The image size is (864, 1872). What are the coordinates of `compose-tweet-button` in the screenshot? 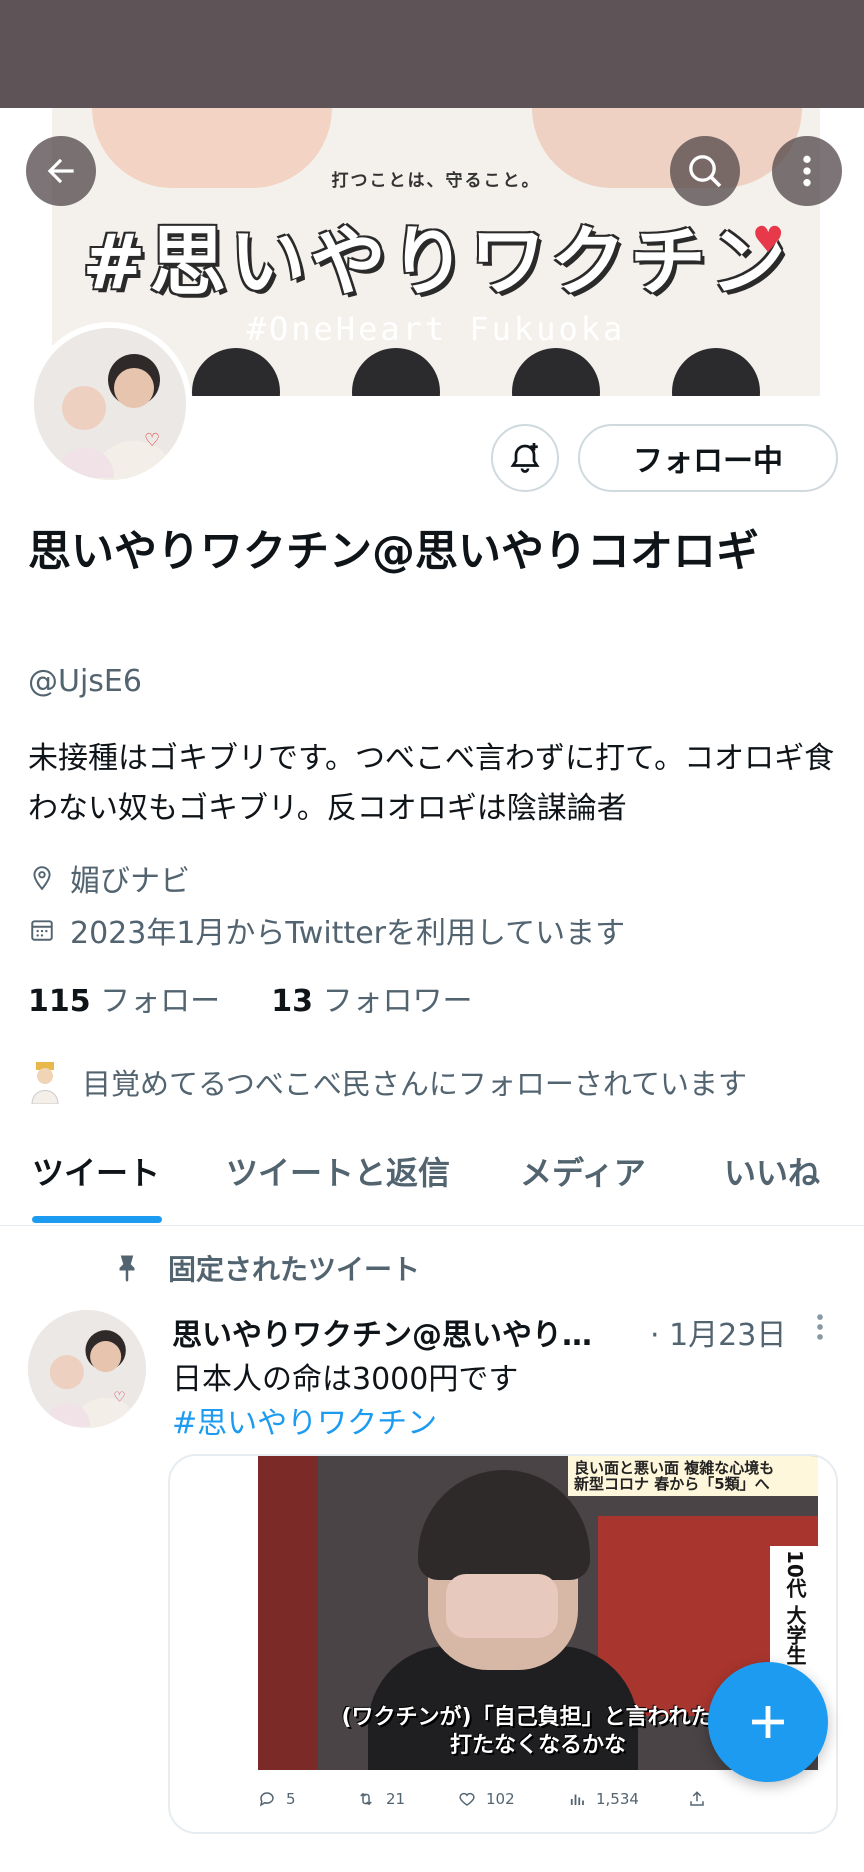 It's located at (768, 1722).